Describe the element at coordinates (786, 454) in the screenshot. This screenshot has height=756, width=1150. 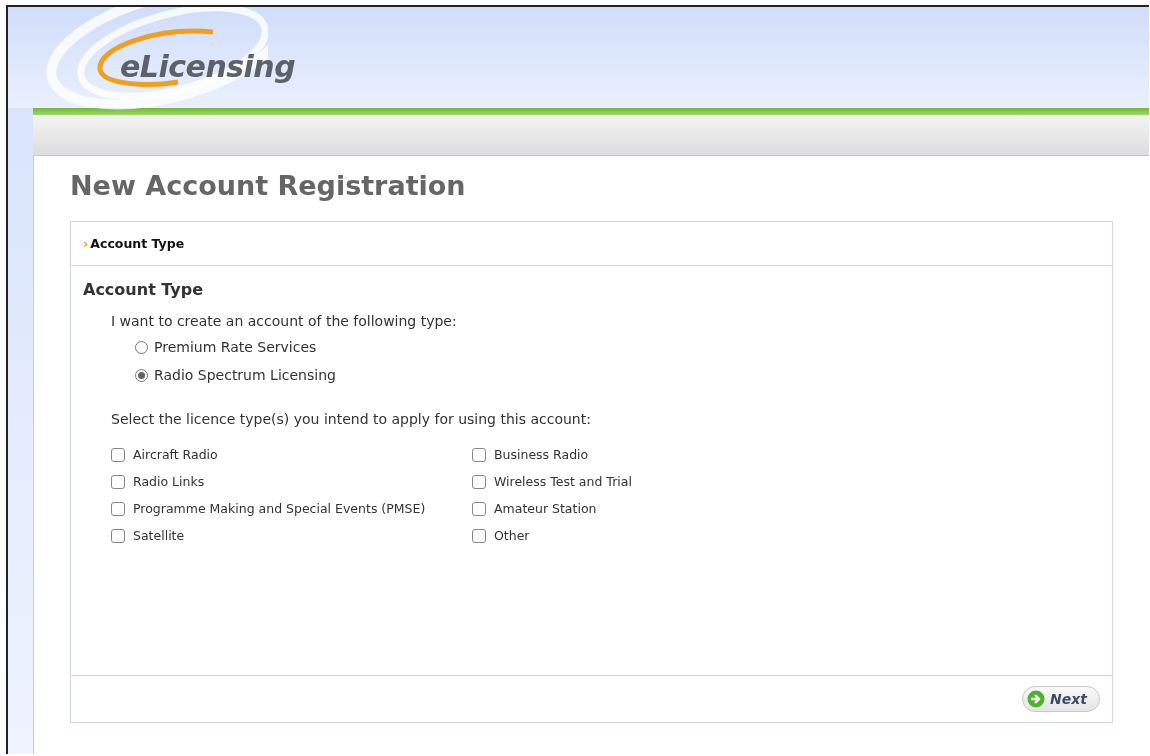
I see `checkbox-option: Business Radio` at that location.